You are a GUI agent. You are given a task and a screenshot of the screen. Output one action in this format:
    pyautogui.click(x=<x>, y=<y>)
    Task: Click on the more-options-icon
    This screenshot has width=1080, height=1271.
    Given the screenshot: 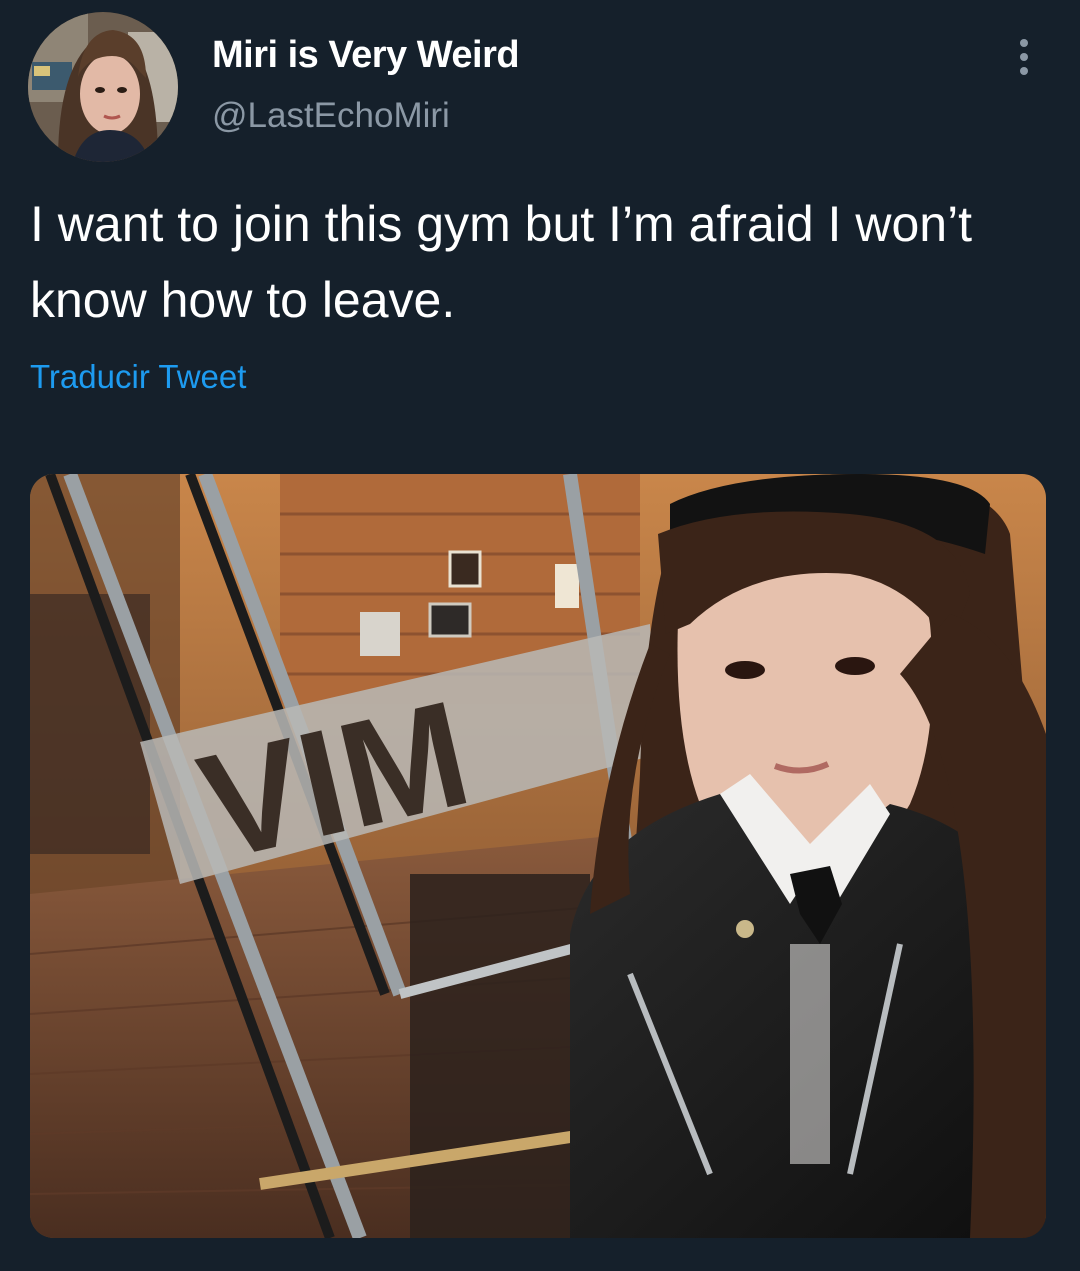 What is the action you would take?
    pyautogui.click(x=1024, y=43)
    